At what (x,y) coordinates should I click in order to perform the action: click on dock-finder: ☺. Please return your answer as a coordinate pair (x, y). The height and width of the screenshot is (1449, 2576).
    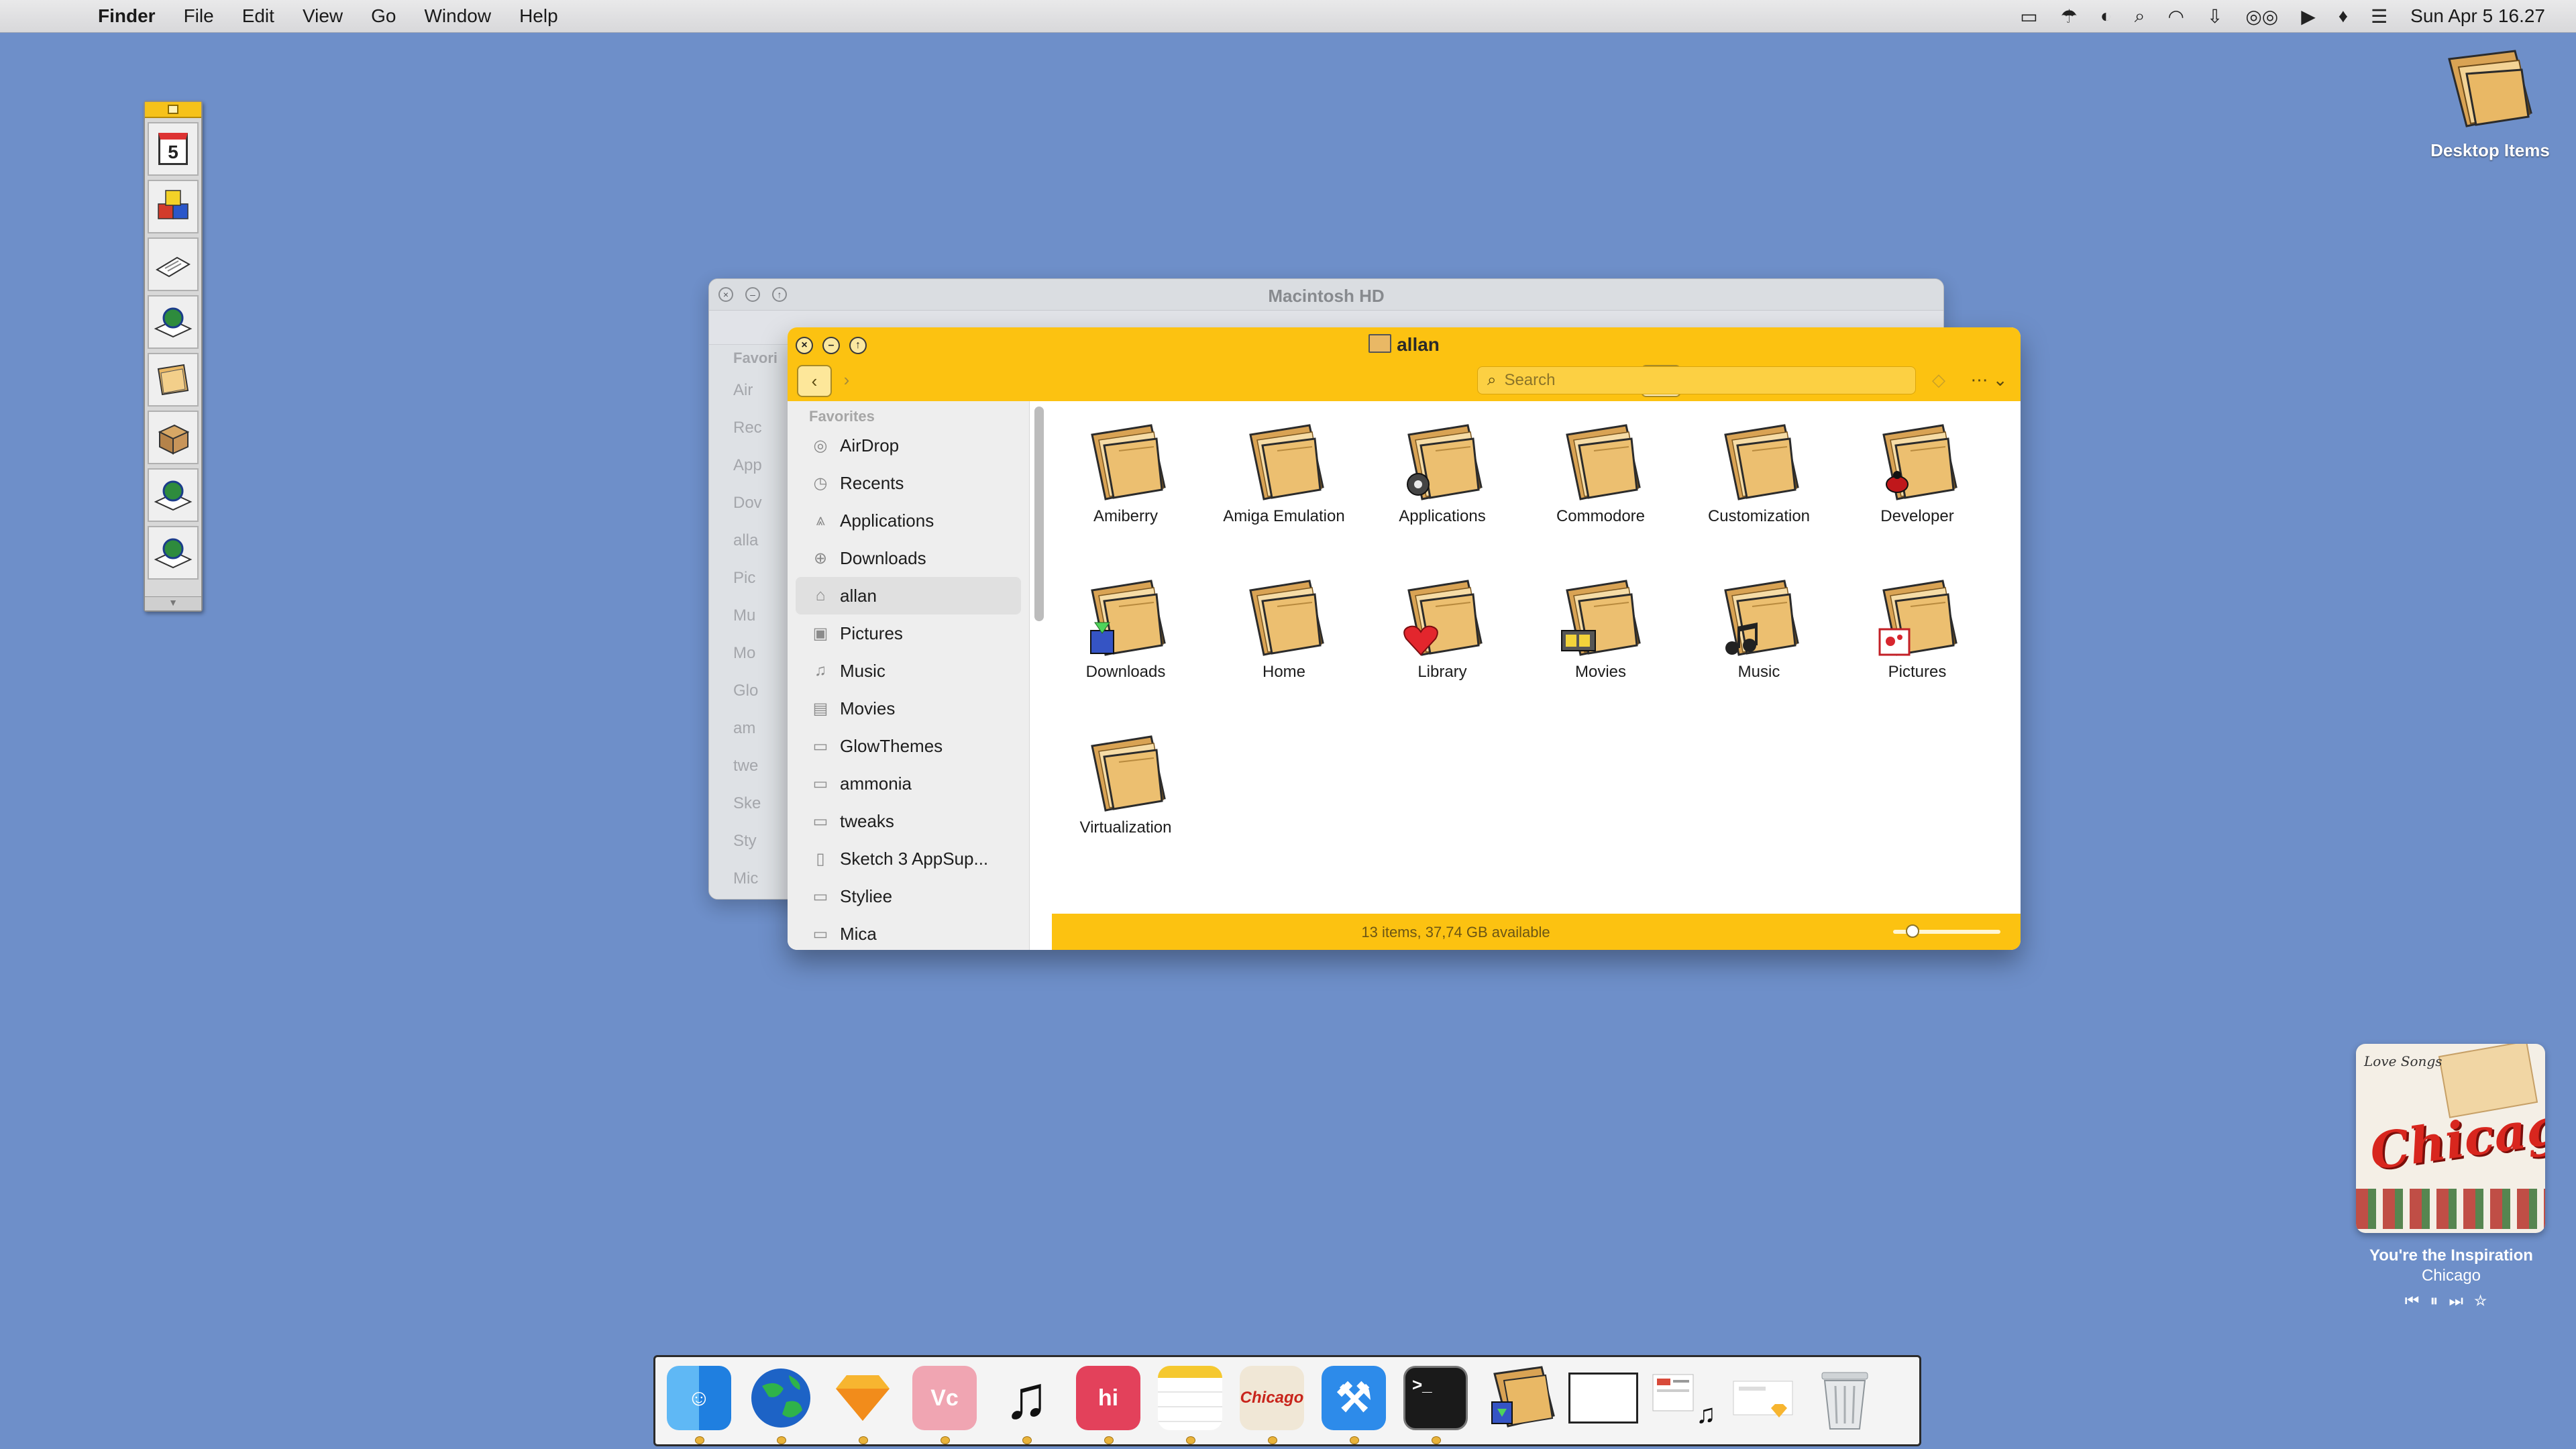
    Looking at the image, I should click on (699, 1402).